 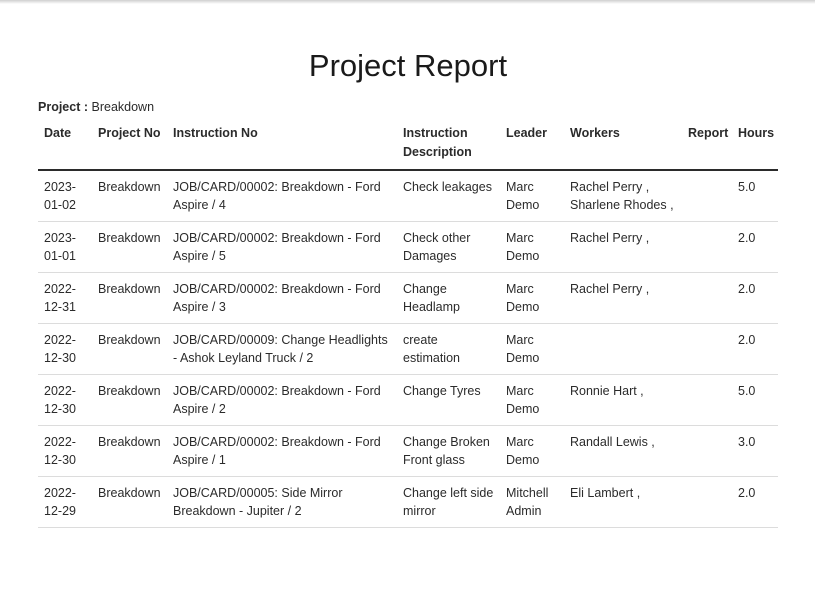 I want to click on cell-date: 2023-01-02, so click(x=65, y=196).